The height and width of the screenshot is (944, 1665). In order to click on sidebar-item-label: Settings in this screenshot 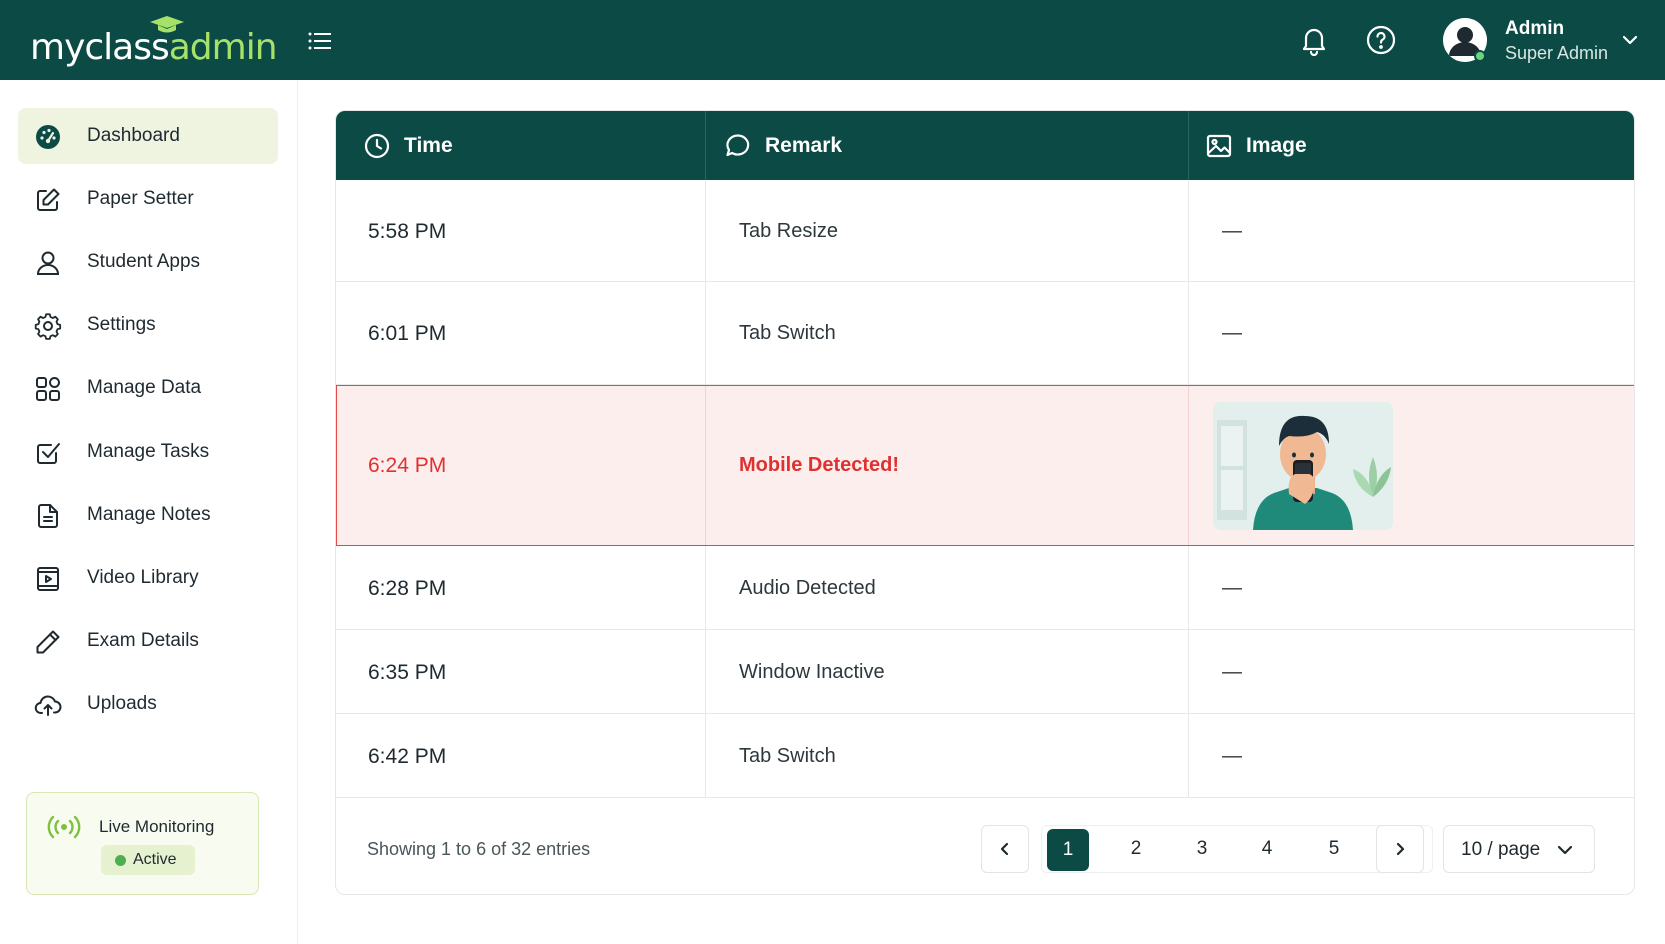, I will do `click(121, 324)`.